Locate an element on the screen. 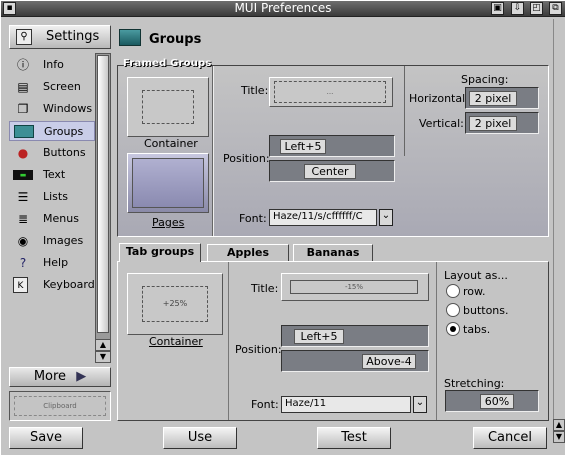  tab-tab-groups: Tab groups is located at coordinates (160, 252).